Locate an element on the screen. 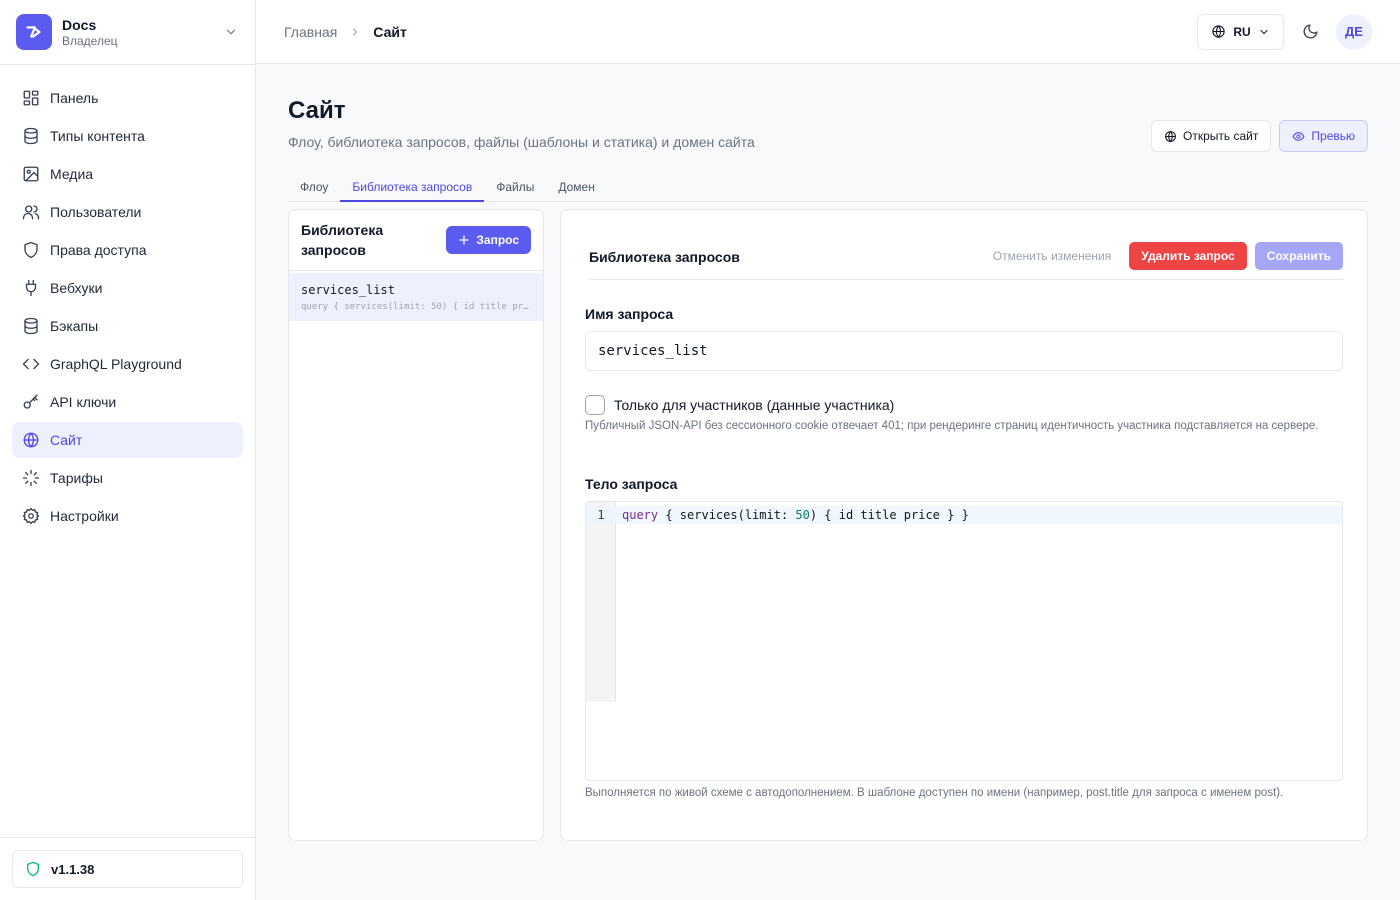  eye-icon is located at coordinates (1298, 136).